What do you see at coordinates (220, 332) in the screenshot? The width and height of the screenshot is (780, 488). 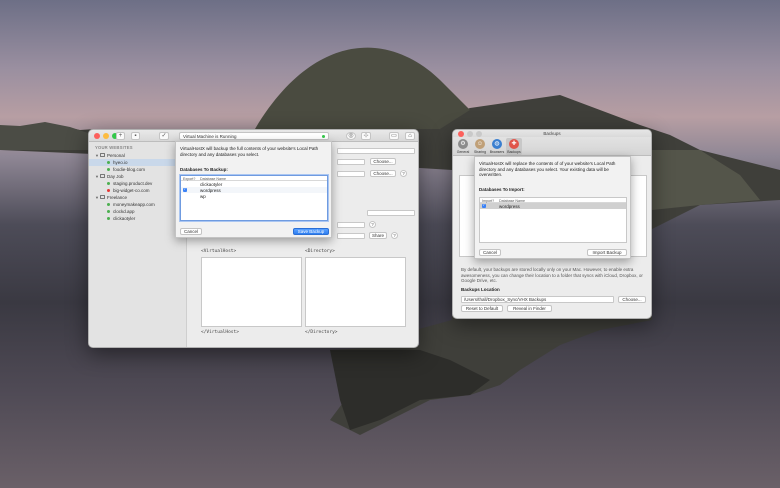 I see `virtualhost-close-label: </VirtualHost>` at bounding box center [220, 332].